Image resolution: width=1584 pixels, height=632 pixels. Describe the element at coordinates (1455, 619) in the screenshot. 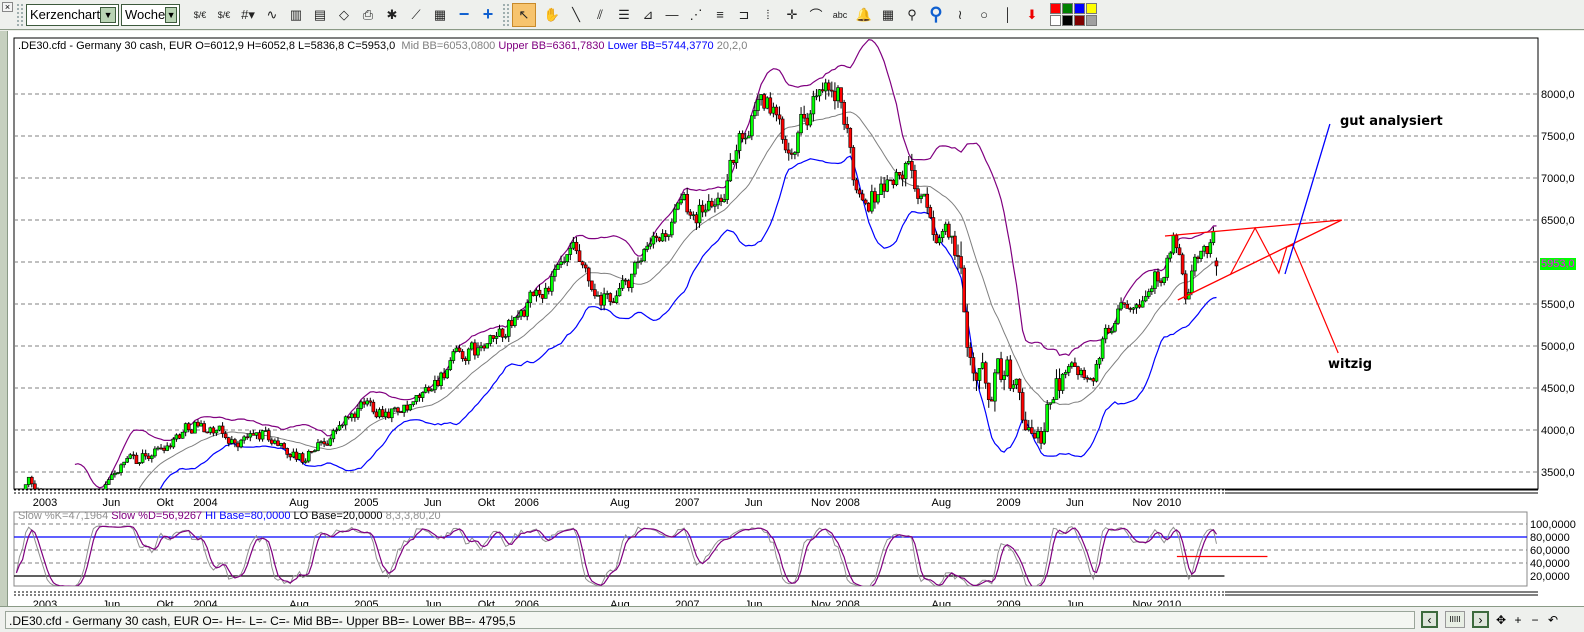

I see `scroll-thumb: IIIII` at that location.